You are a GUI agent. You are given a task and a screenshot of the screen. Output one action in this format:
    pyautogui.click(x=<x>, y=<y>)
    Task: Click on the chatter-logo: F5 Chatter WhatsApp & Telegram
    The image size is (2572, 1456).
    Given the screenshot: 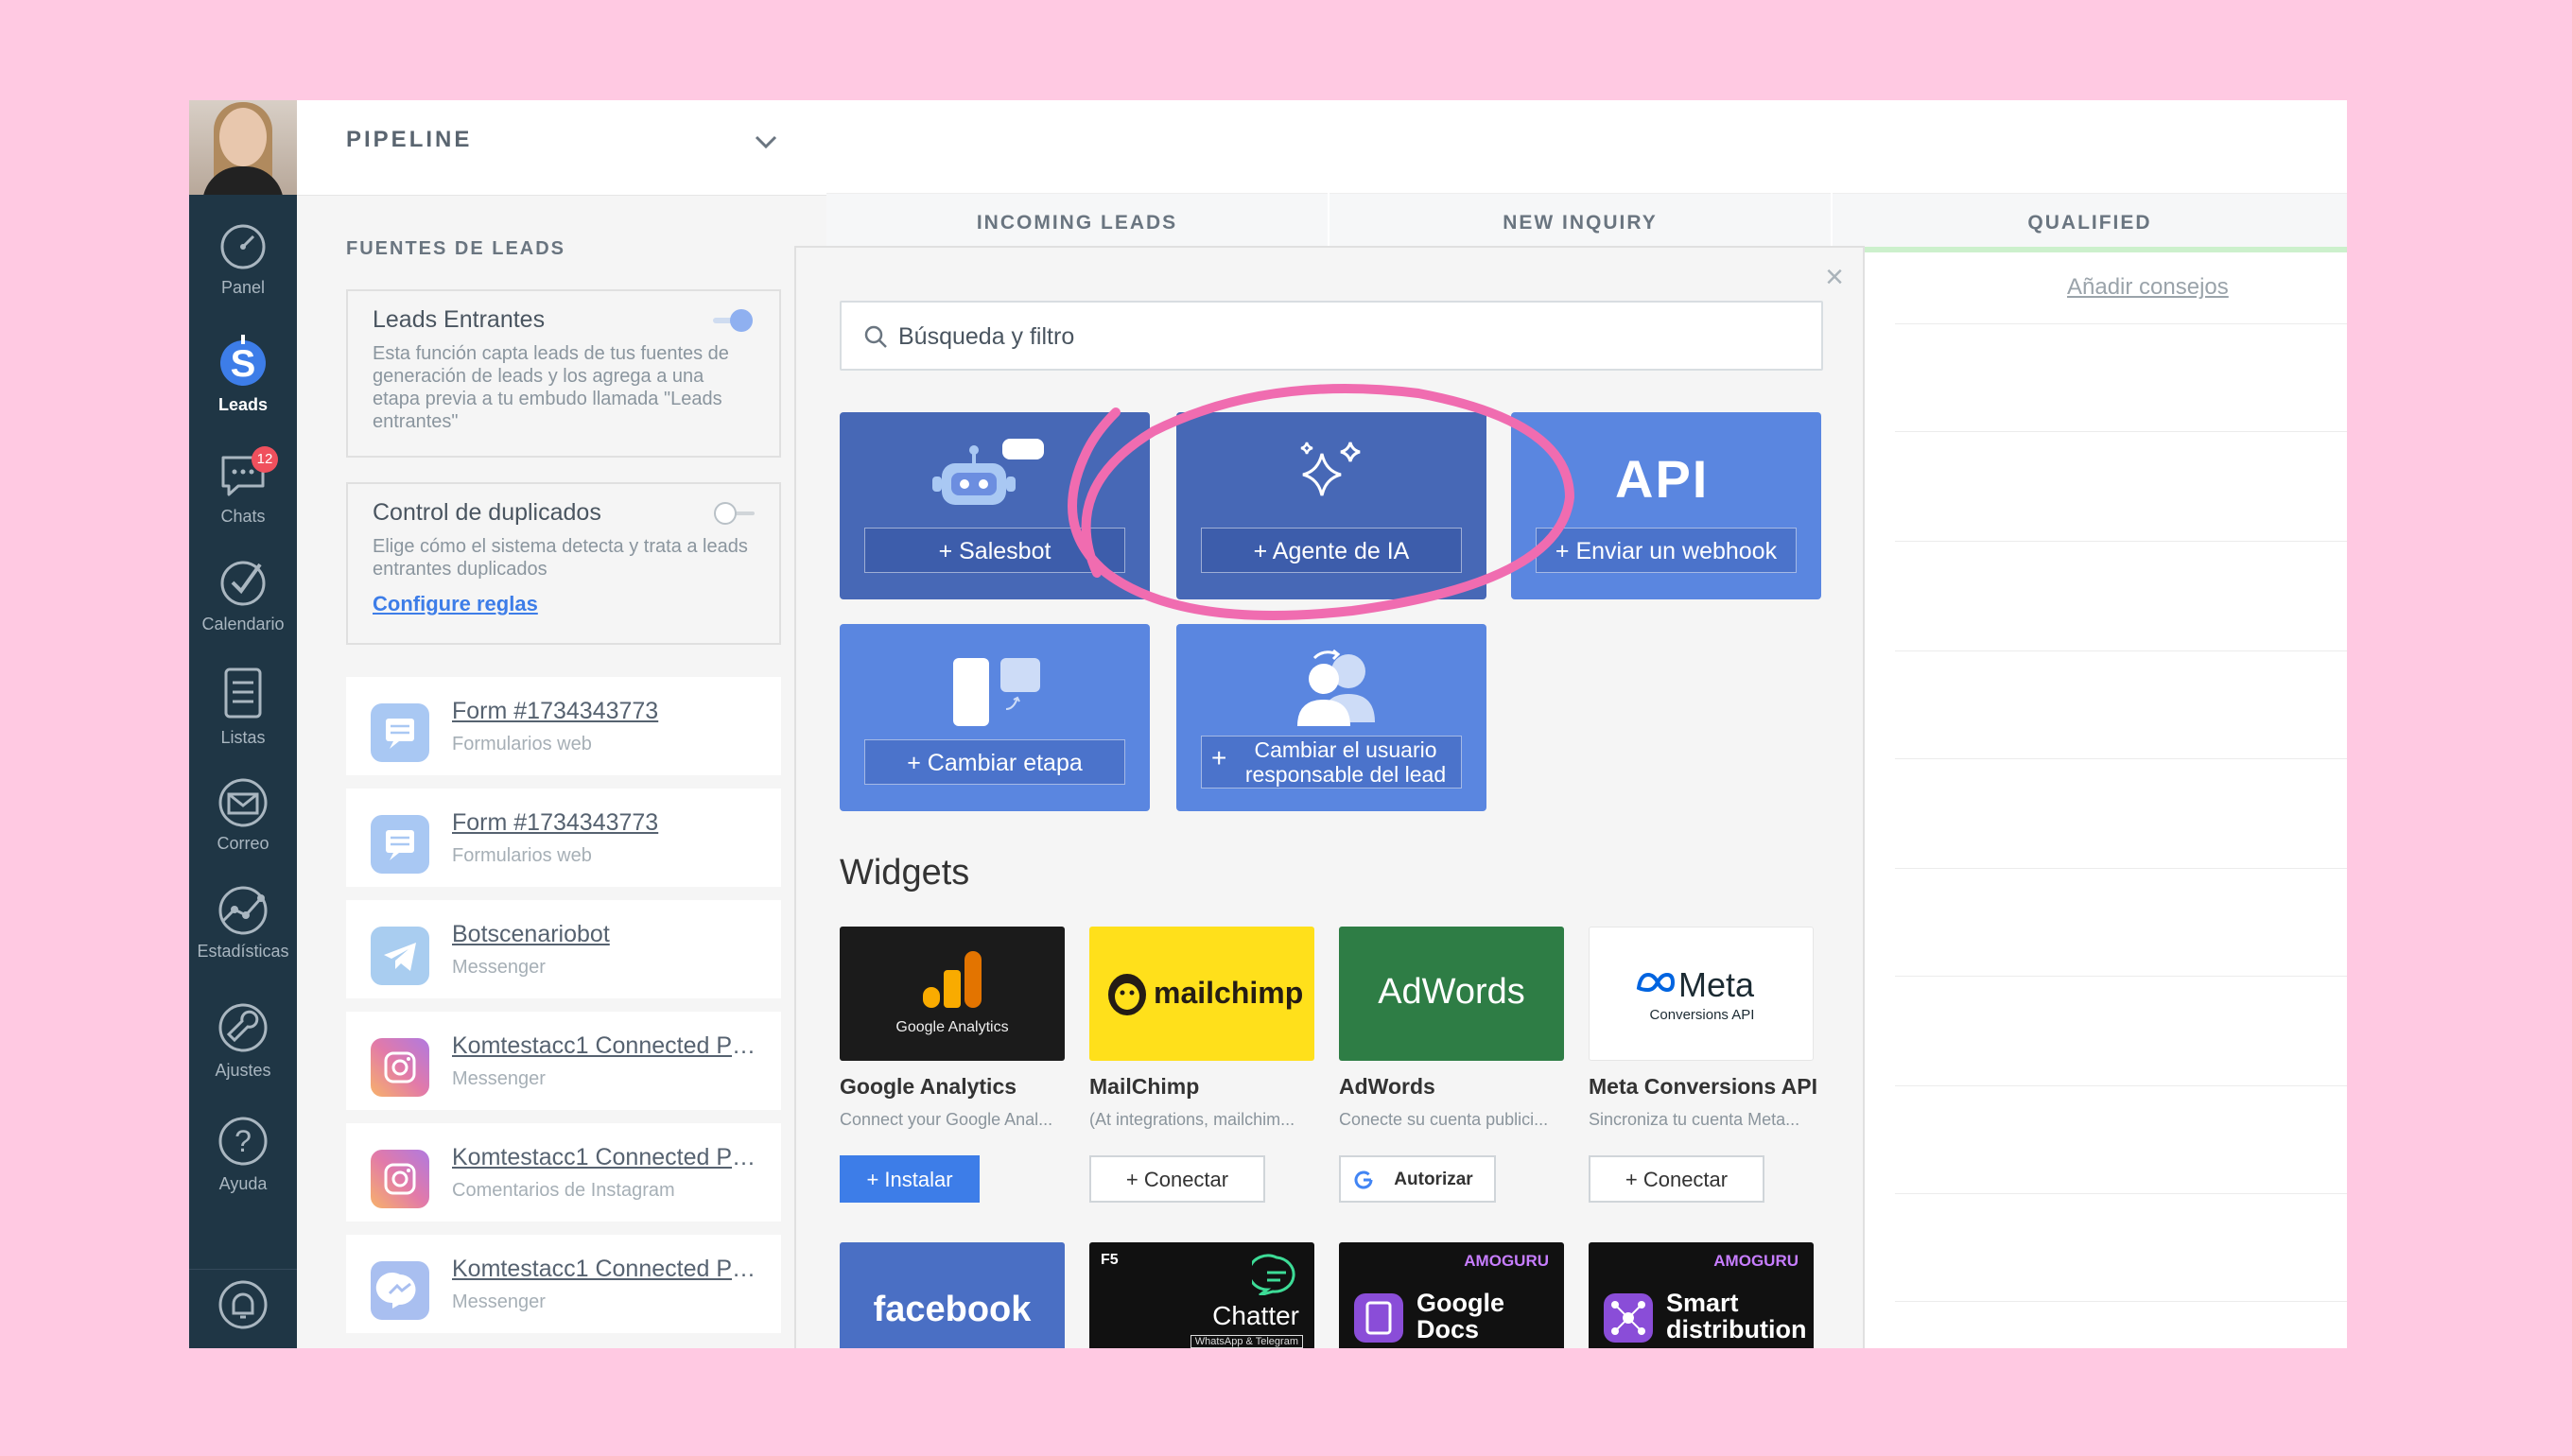 What is the action you would take?
    pyautogui.click(x=1201, y=1295)
    